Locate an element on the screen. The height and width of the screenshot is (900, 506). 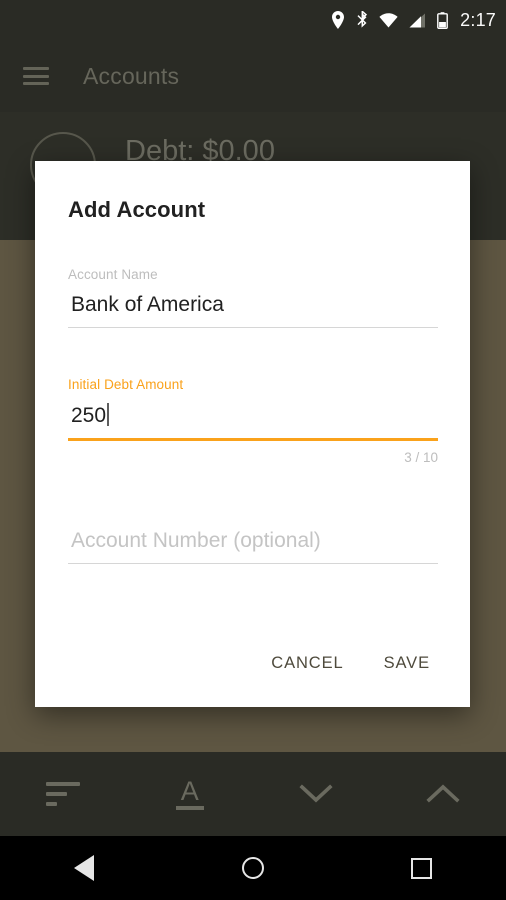
account-name-label: Account Name is located at coordinates (113, 274).